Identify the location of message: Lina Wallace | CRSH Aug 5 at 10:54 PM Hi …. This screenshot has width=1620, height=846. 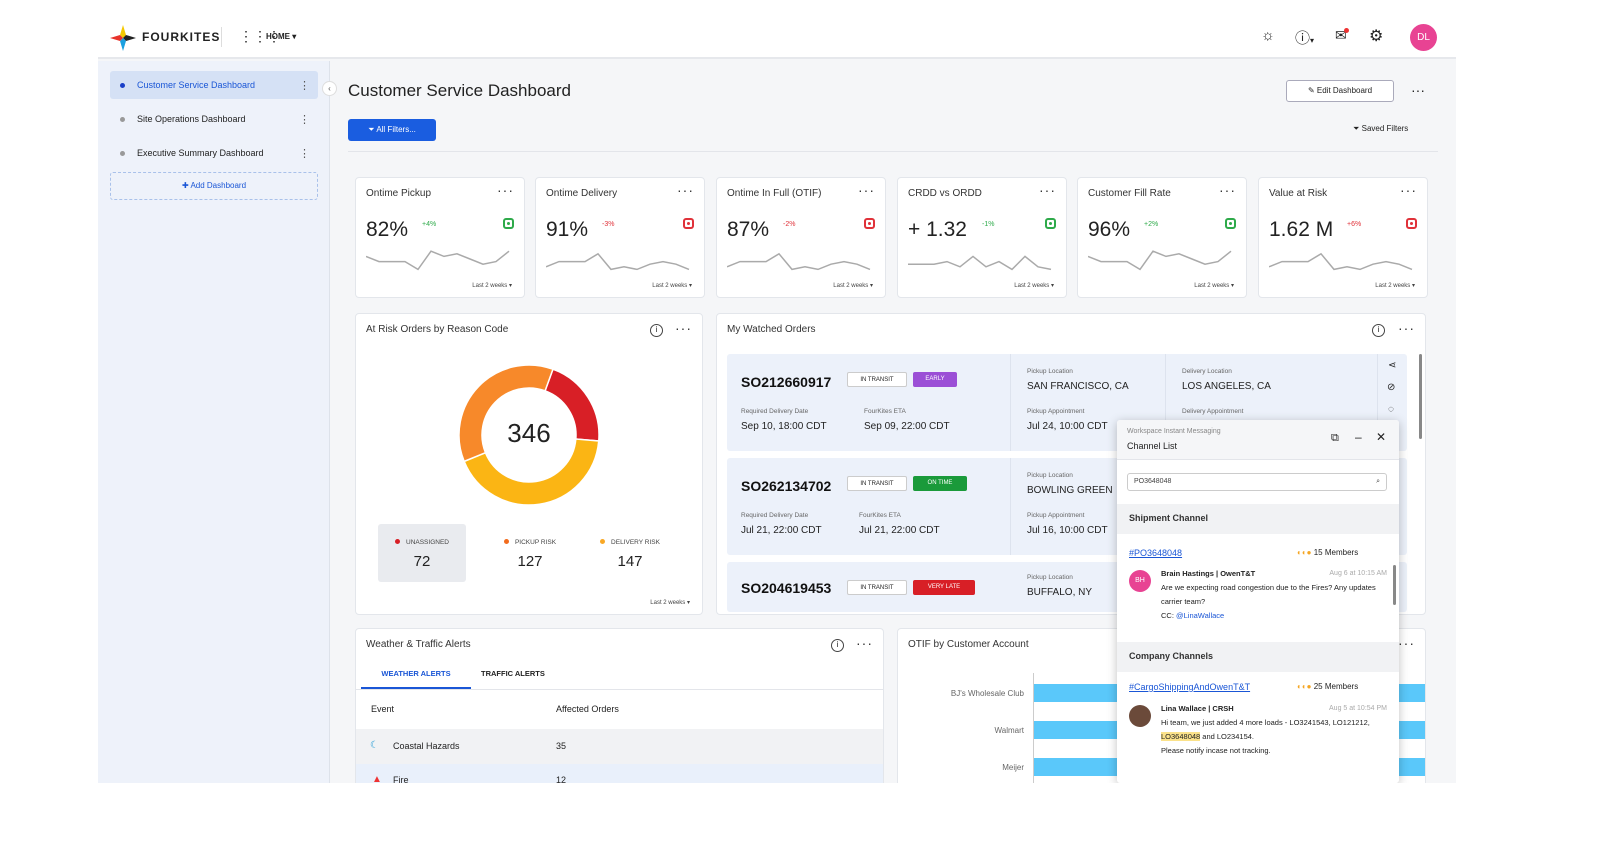
(1274, 730).